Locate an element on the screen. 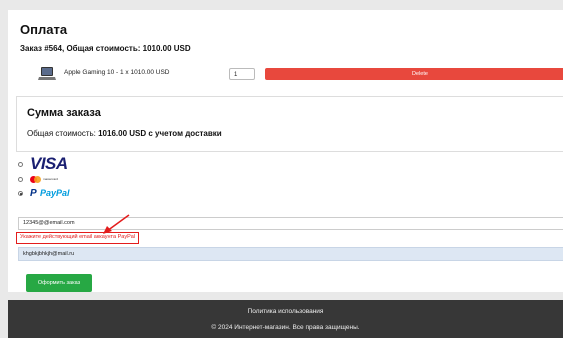 The height and width of the screenshot is (338, 563). summary-total-value: 1016.00 USD с учетом доставки is located at coordinates (160, 133).